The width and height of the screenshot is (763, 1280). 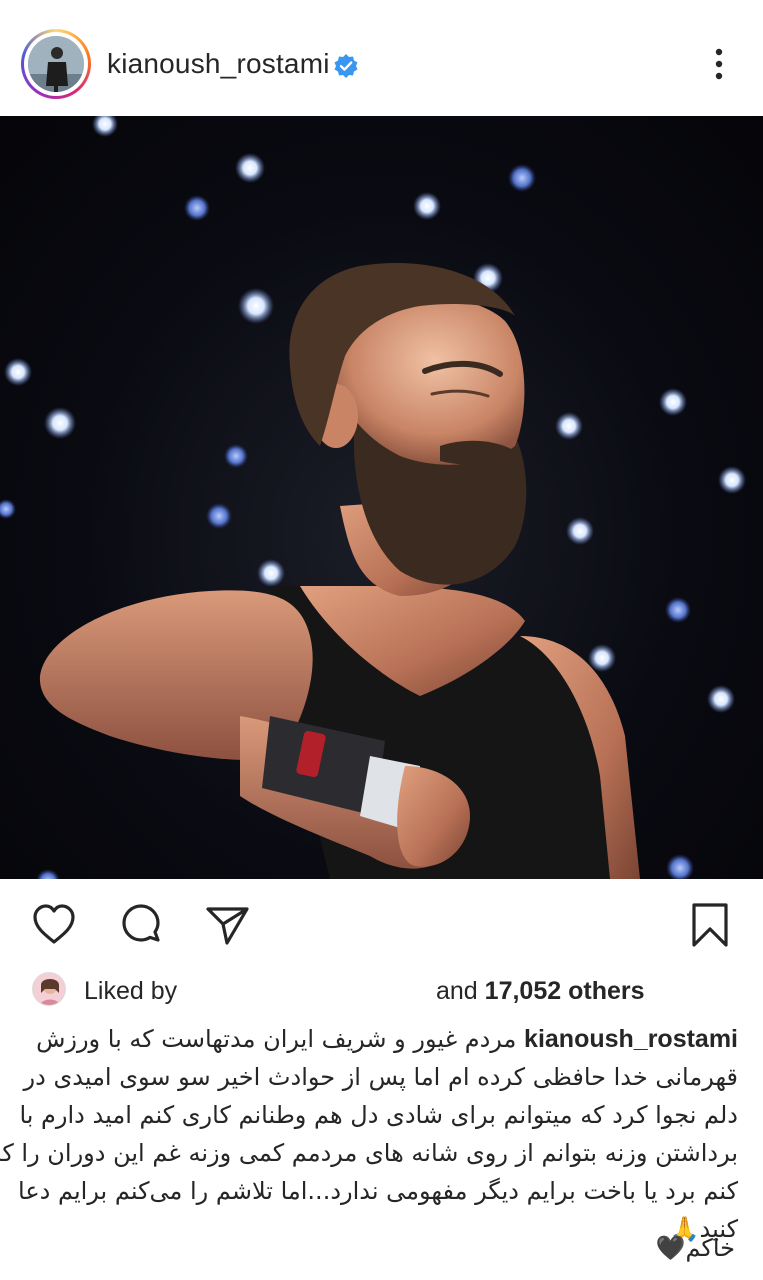 What do you see at coordinates (141, 925) in the screenshot?
I see `comment-icon` at bounding box center [141, 925].